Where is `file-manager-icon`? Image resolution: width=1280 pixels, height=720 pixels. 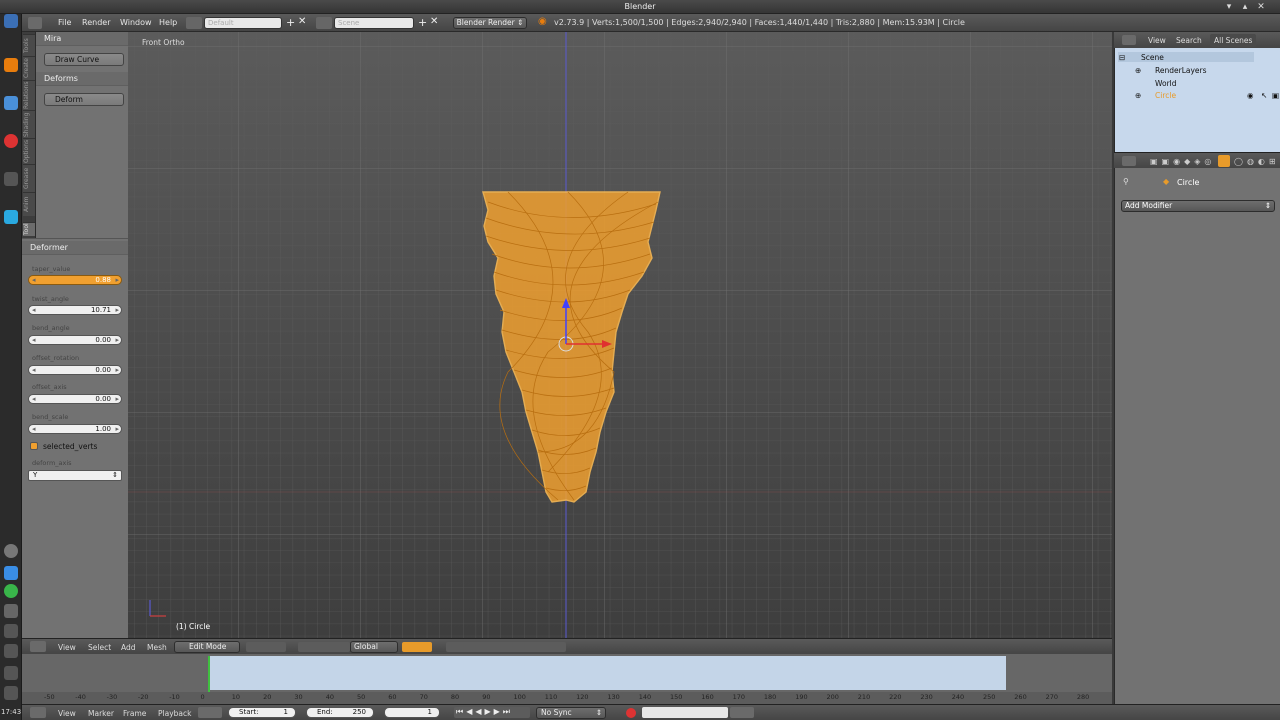
file-manager-icon is located at coordinates (11, 103).